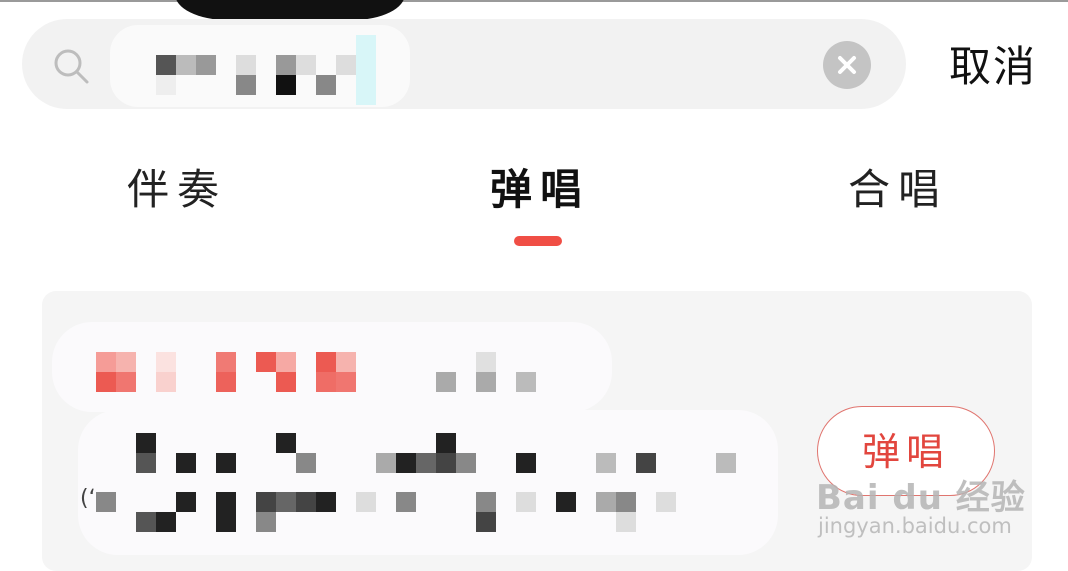 The width and height of the screenshot is (1068, 571). What do you see at coordinates (177, 190) in the screenshot?
I see `tab-accompaniment: 伴奏` at bounding box center [177, 190].